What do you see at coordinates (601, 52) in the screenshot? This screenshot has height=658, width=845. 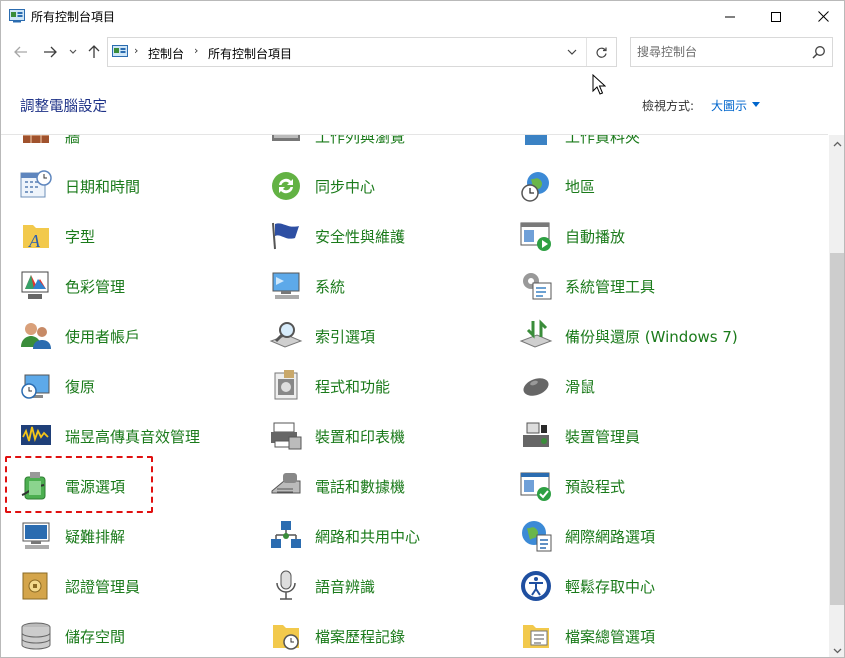 I see `refresh-button` at bounding box center [601, 52].